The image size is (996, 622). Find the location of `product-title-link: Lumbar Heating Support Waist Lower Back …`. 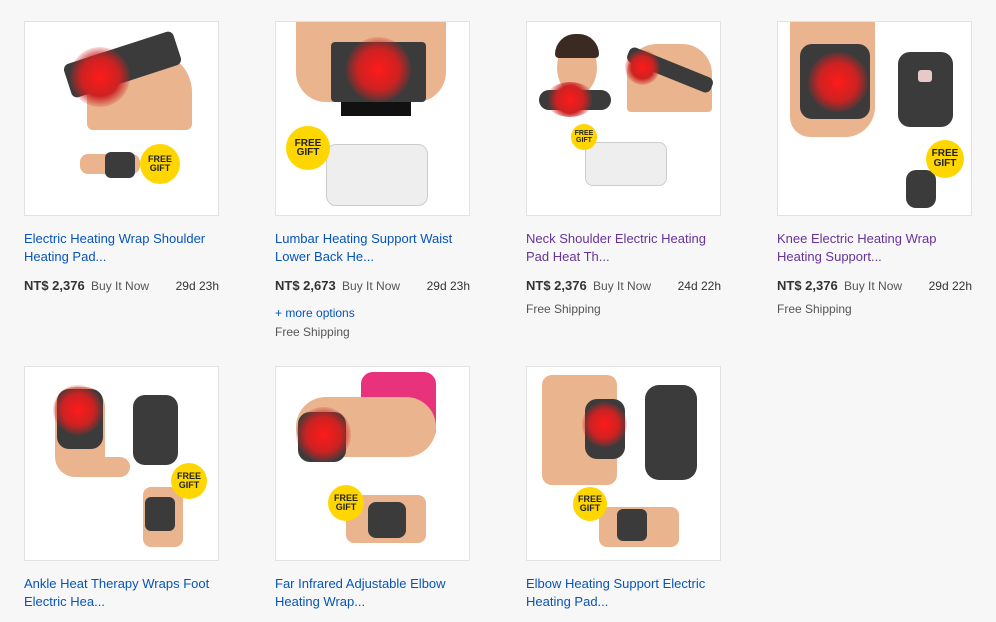

product-title-link: Lumbar Heating Support Waist Lower Back … is located at coordinates (372, 248).